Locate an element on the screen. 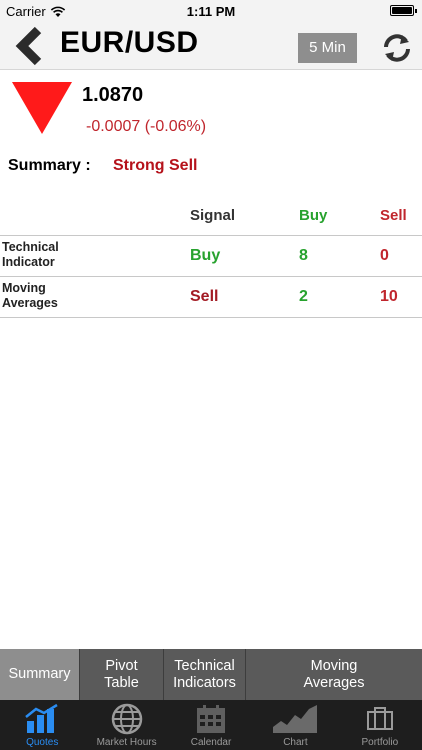 The image size is (422, 750). tab-portfolio: Portfolio is located at coordinates (380, 725).